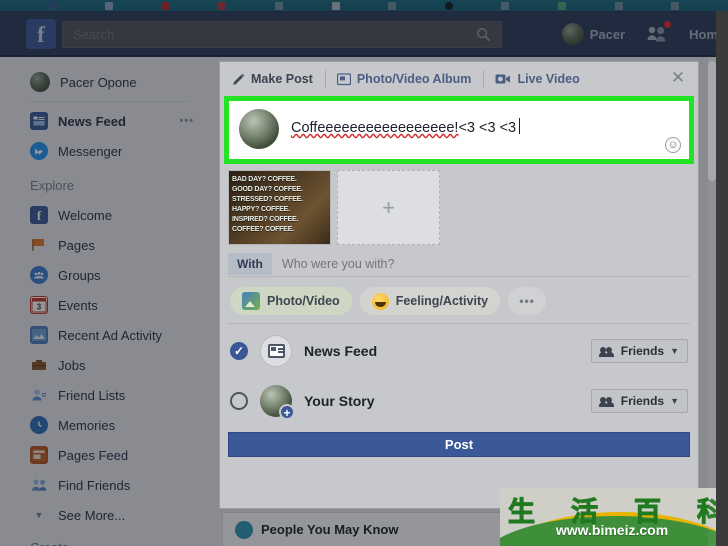  What do you see at coordinates (612, 530) in the screenshot?
I see `watermark-url: www.bimeiz.com` at bounding box center [612, 530].